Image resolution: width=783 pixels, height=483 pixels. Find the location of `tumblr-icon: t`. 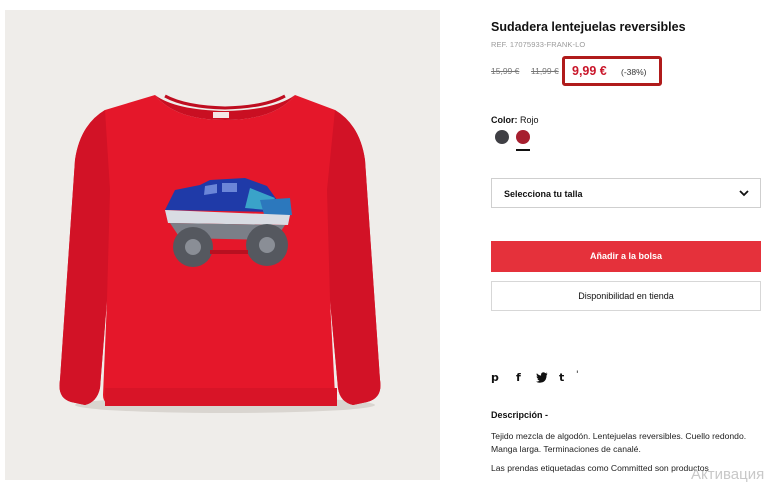

tumblr-icon: t is located at coordinates (561, 377).